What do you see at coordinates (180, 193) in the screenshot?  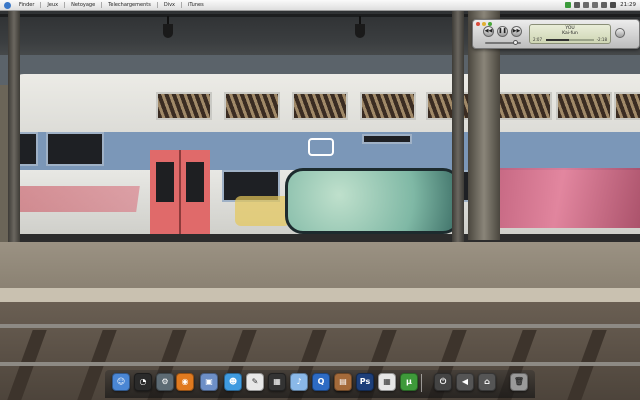 I see `train-door-split` at bounding box center [180, 193].